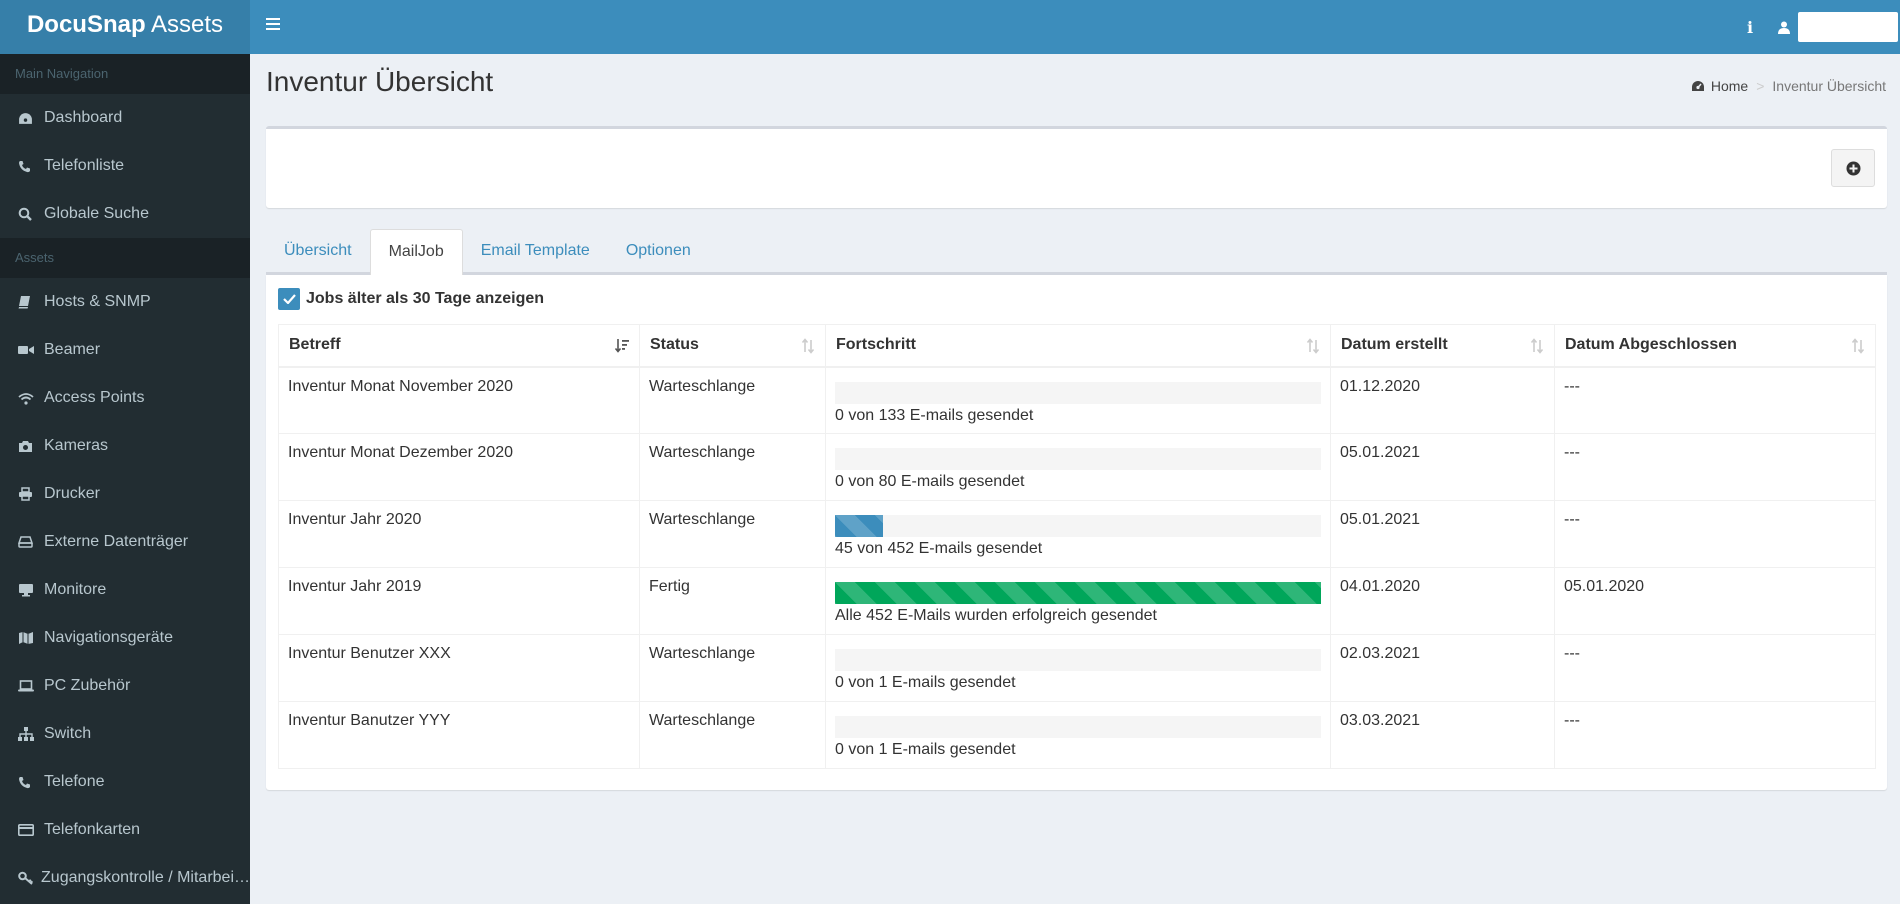  What do you see at coordinates (416, 252) in the screenshot?
I see `tab-mailjob: MailJob` at bounding box center [416, 252].